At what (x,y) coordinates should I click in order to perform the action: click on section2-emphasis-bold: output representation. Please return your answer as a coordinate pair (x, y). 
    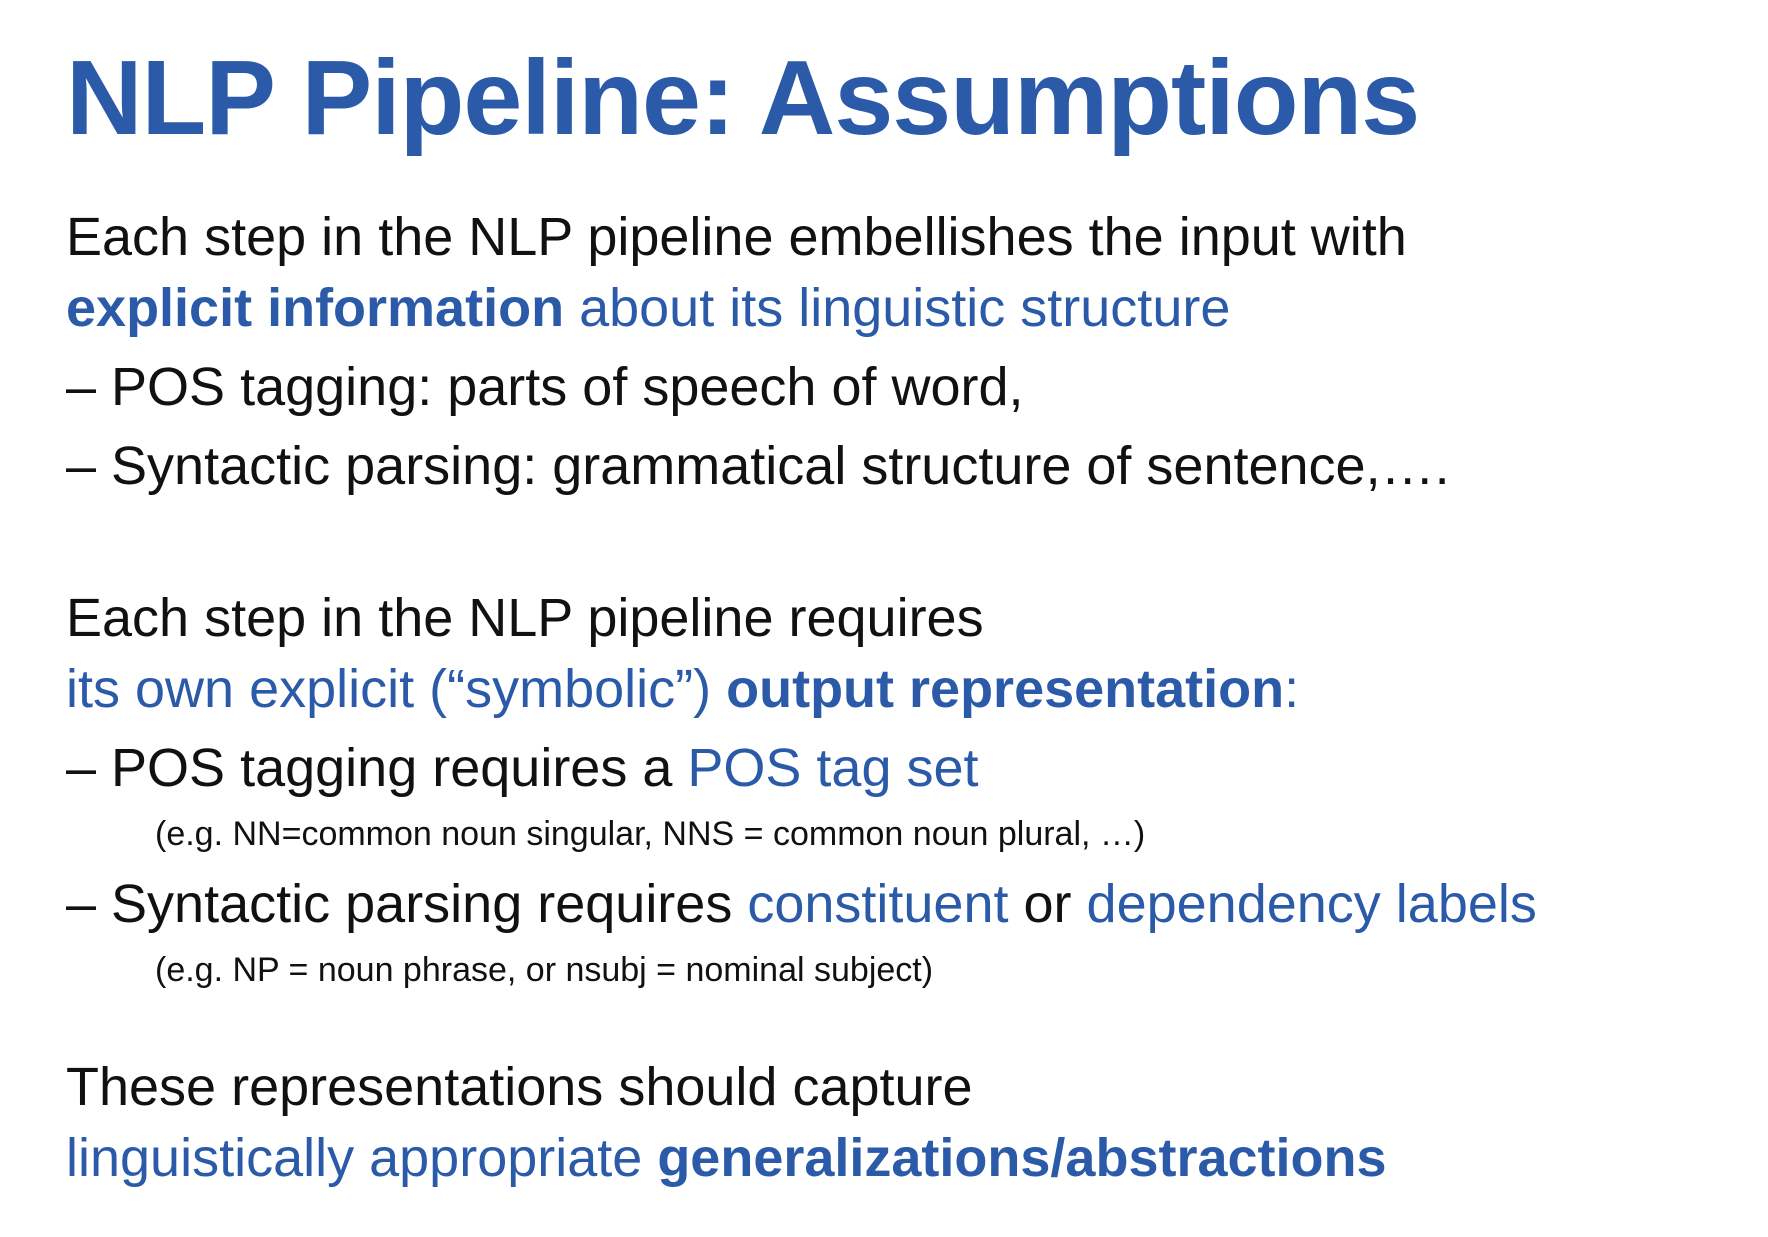
    Looking at the image, I should click on (1005, 689).